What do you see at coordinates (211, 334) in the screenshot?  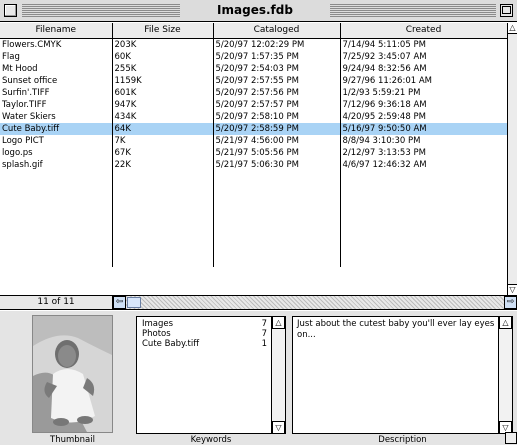 I see `keyword-item: Photos 7` at bounding box center [211, 334].